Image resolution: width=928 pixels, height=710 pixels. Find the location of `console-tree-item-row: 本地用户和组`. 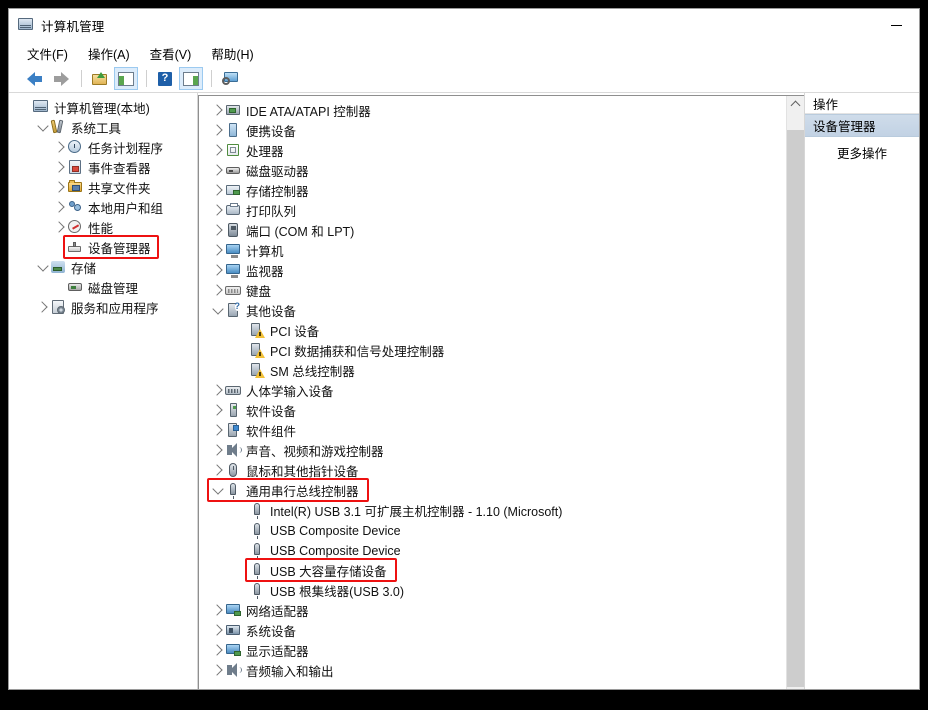

console-tree-item-row: 本地用户和组 is located at coordinates (103, 207).